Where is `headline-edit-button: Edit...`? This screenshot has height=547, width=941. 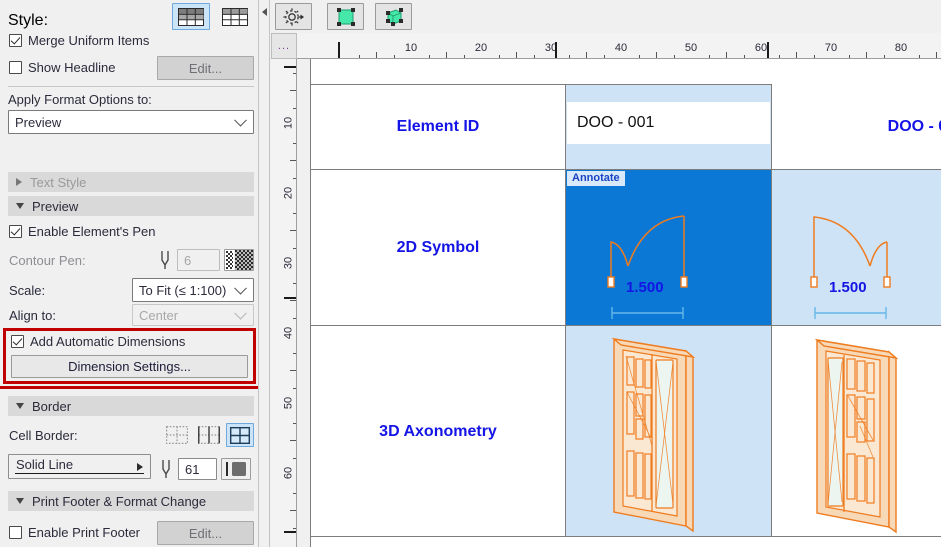
headline-edit-button: Edit... is located at coordinates (205, 68).